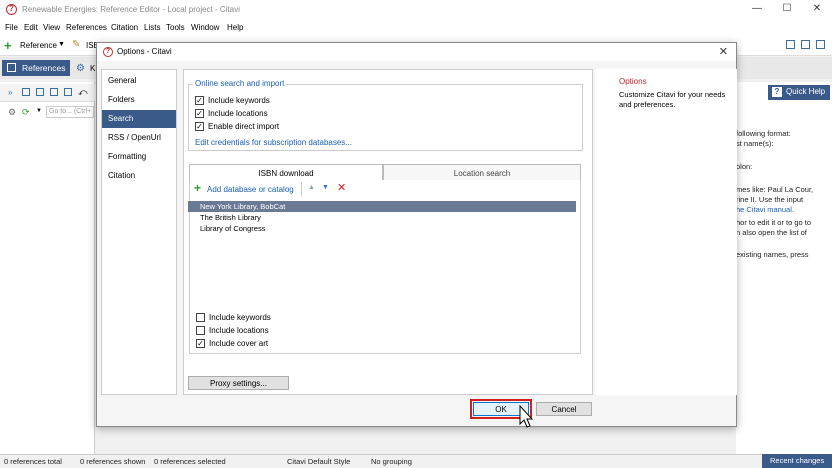 The width and height of the screenshot is (832, 468). Describe the element at coordinates (10, 92) in the screenshot. I see `expand-icon: »` at that location.